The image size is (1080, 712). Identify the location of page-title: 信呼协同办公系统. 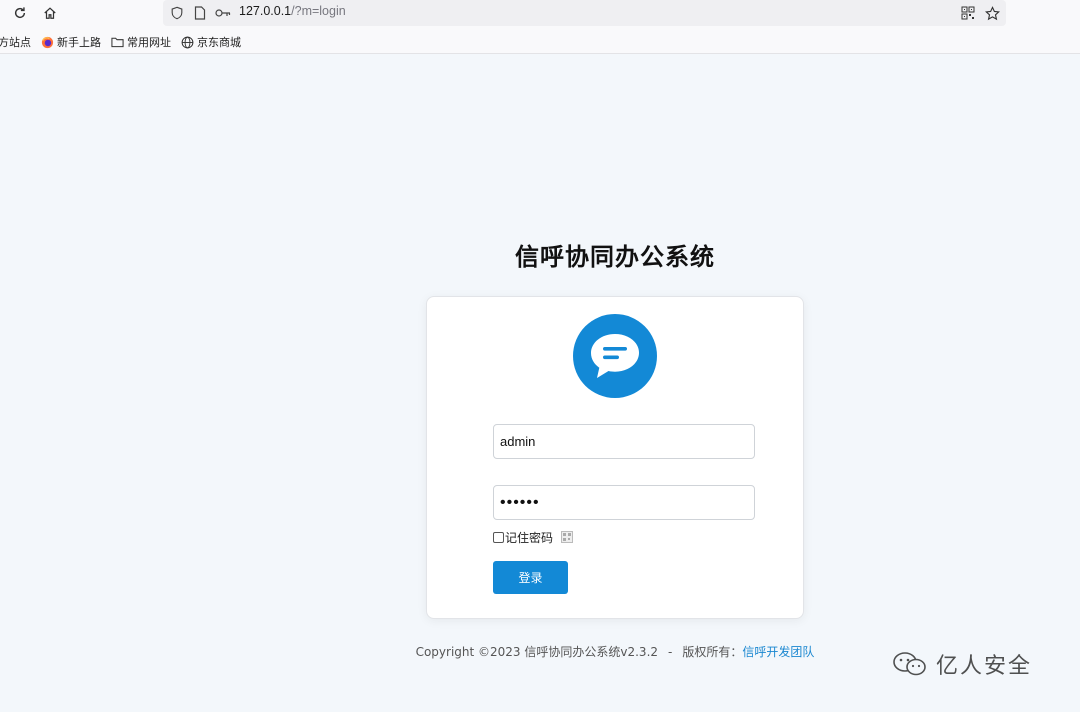
(615, 257).